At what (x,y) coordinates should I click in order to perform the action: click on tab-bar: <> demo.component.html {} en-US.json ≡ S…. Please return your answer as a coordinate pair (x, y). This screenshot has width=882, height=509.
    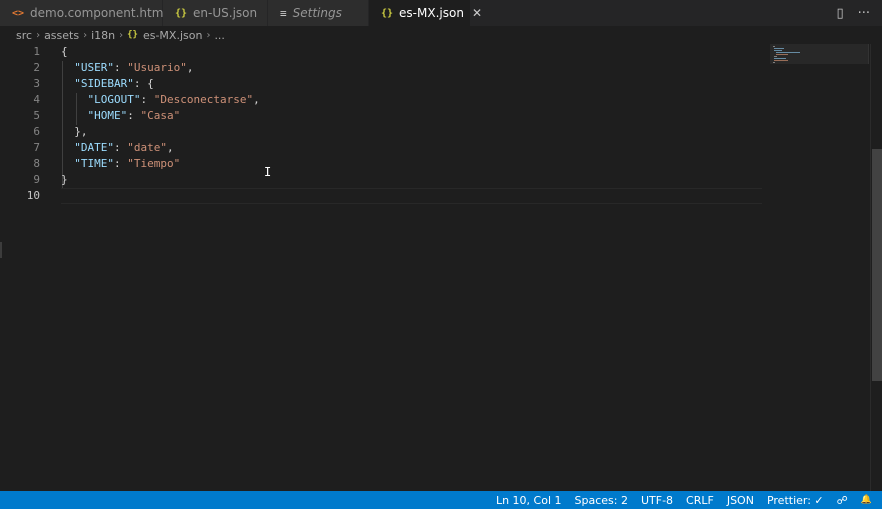
    Looking at the image, I should click on (441, 13).